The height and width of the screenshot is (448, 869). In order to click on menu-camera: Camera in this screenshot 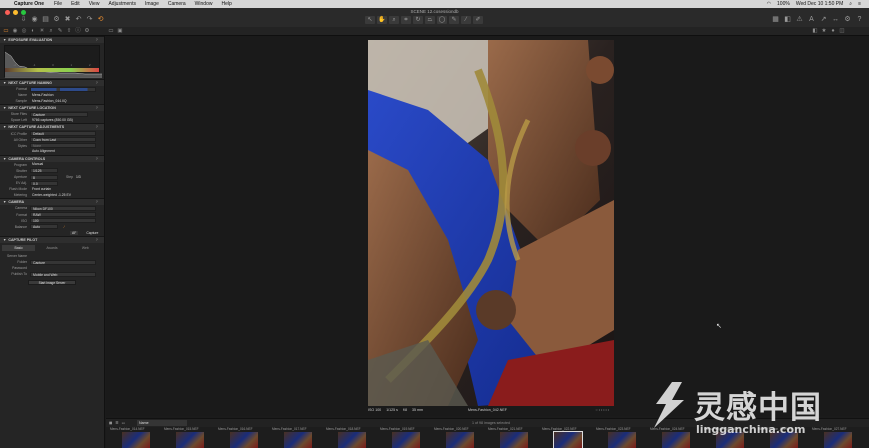, I will do `click(177, 4)`.